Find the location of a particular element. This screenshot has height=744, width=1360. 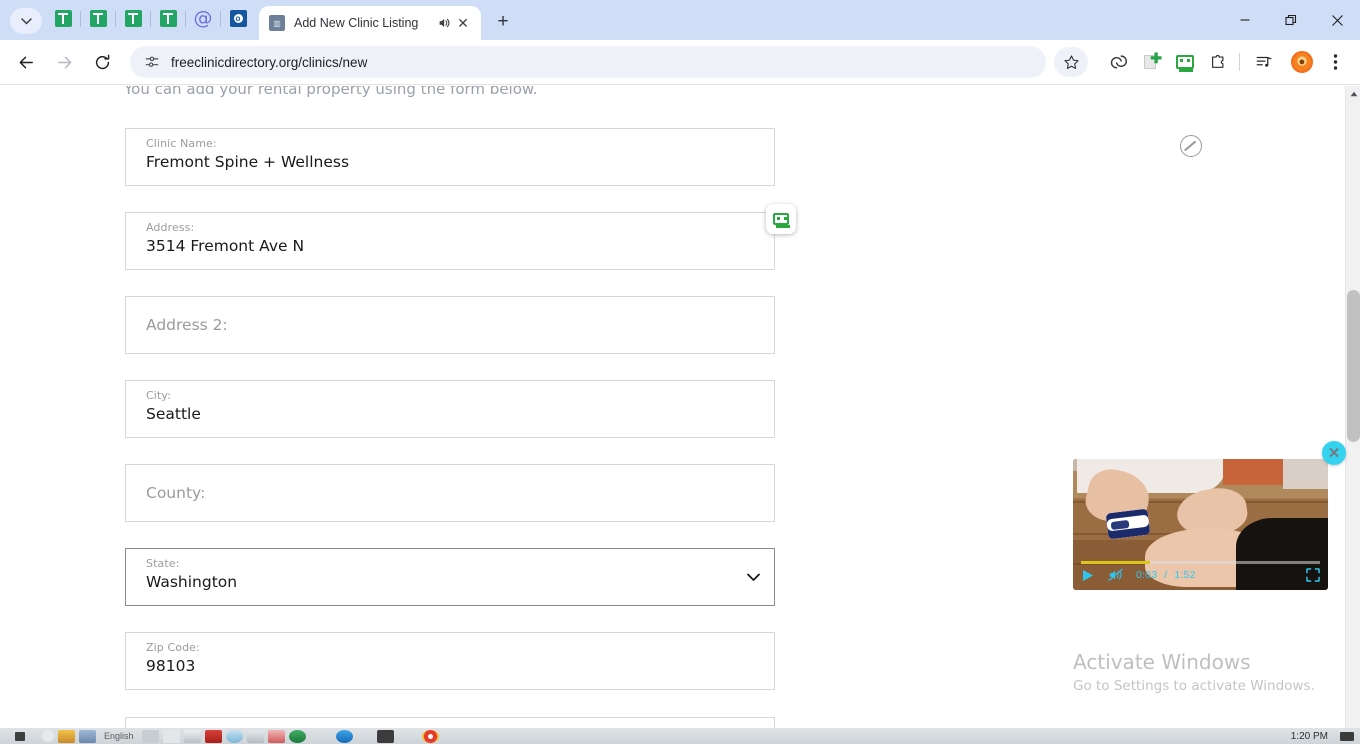

speaker-playing-icon is located at coordinates (444, 23).